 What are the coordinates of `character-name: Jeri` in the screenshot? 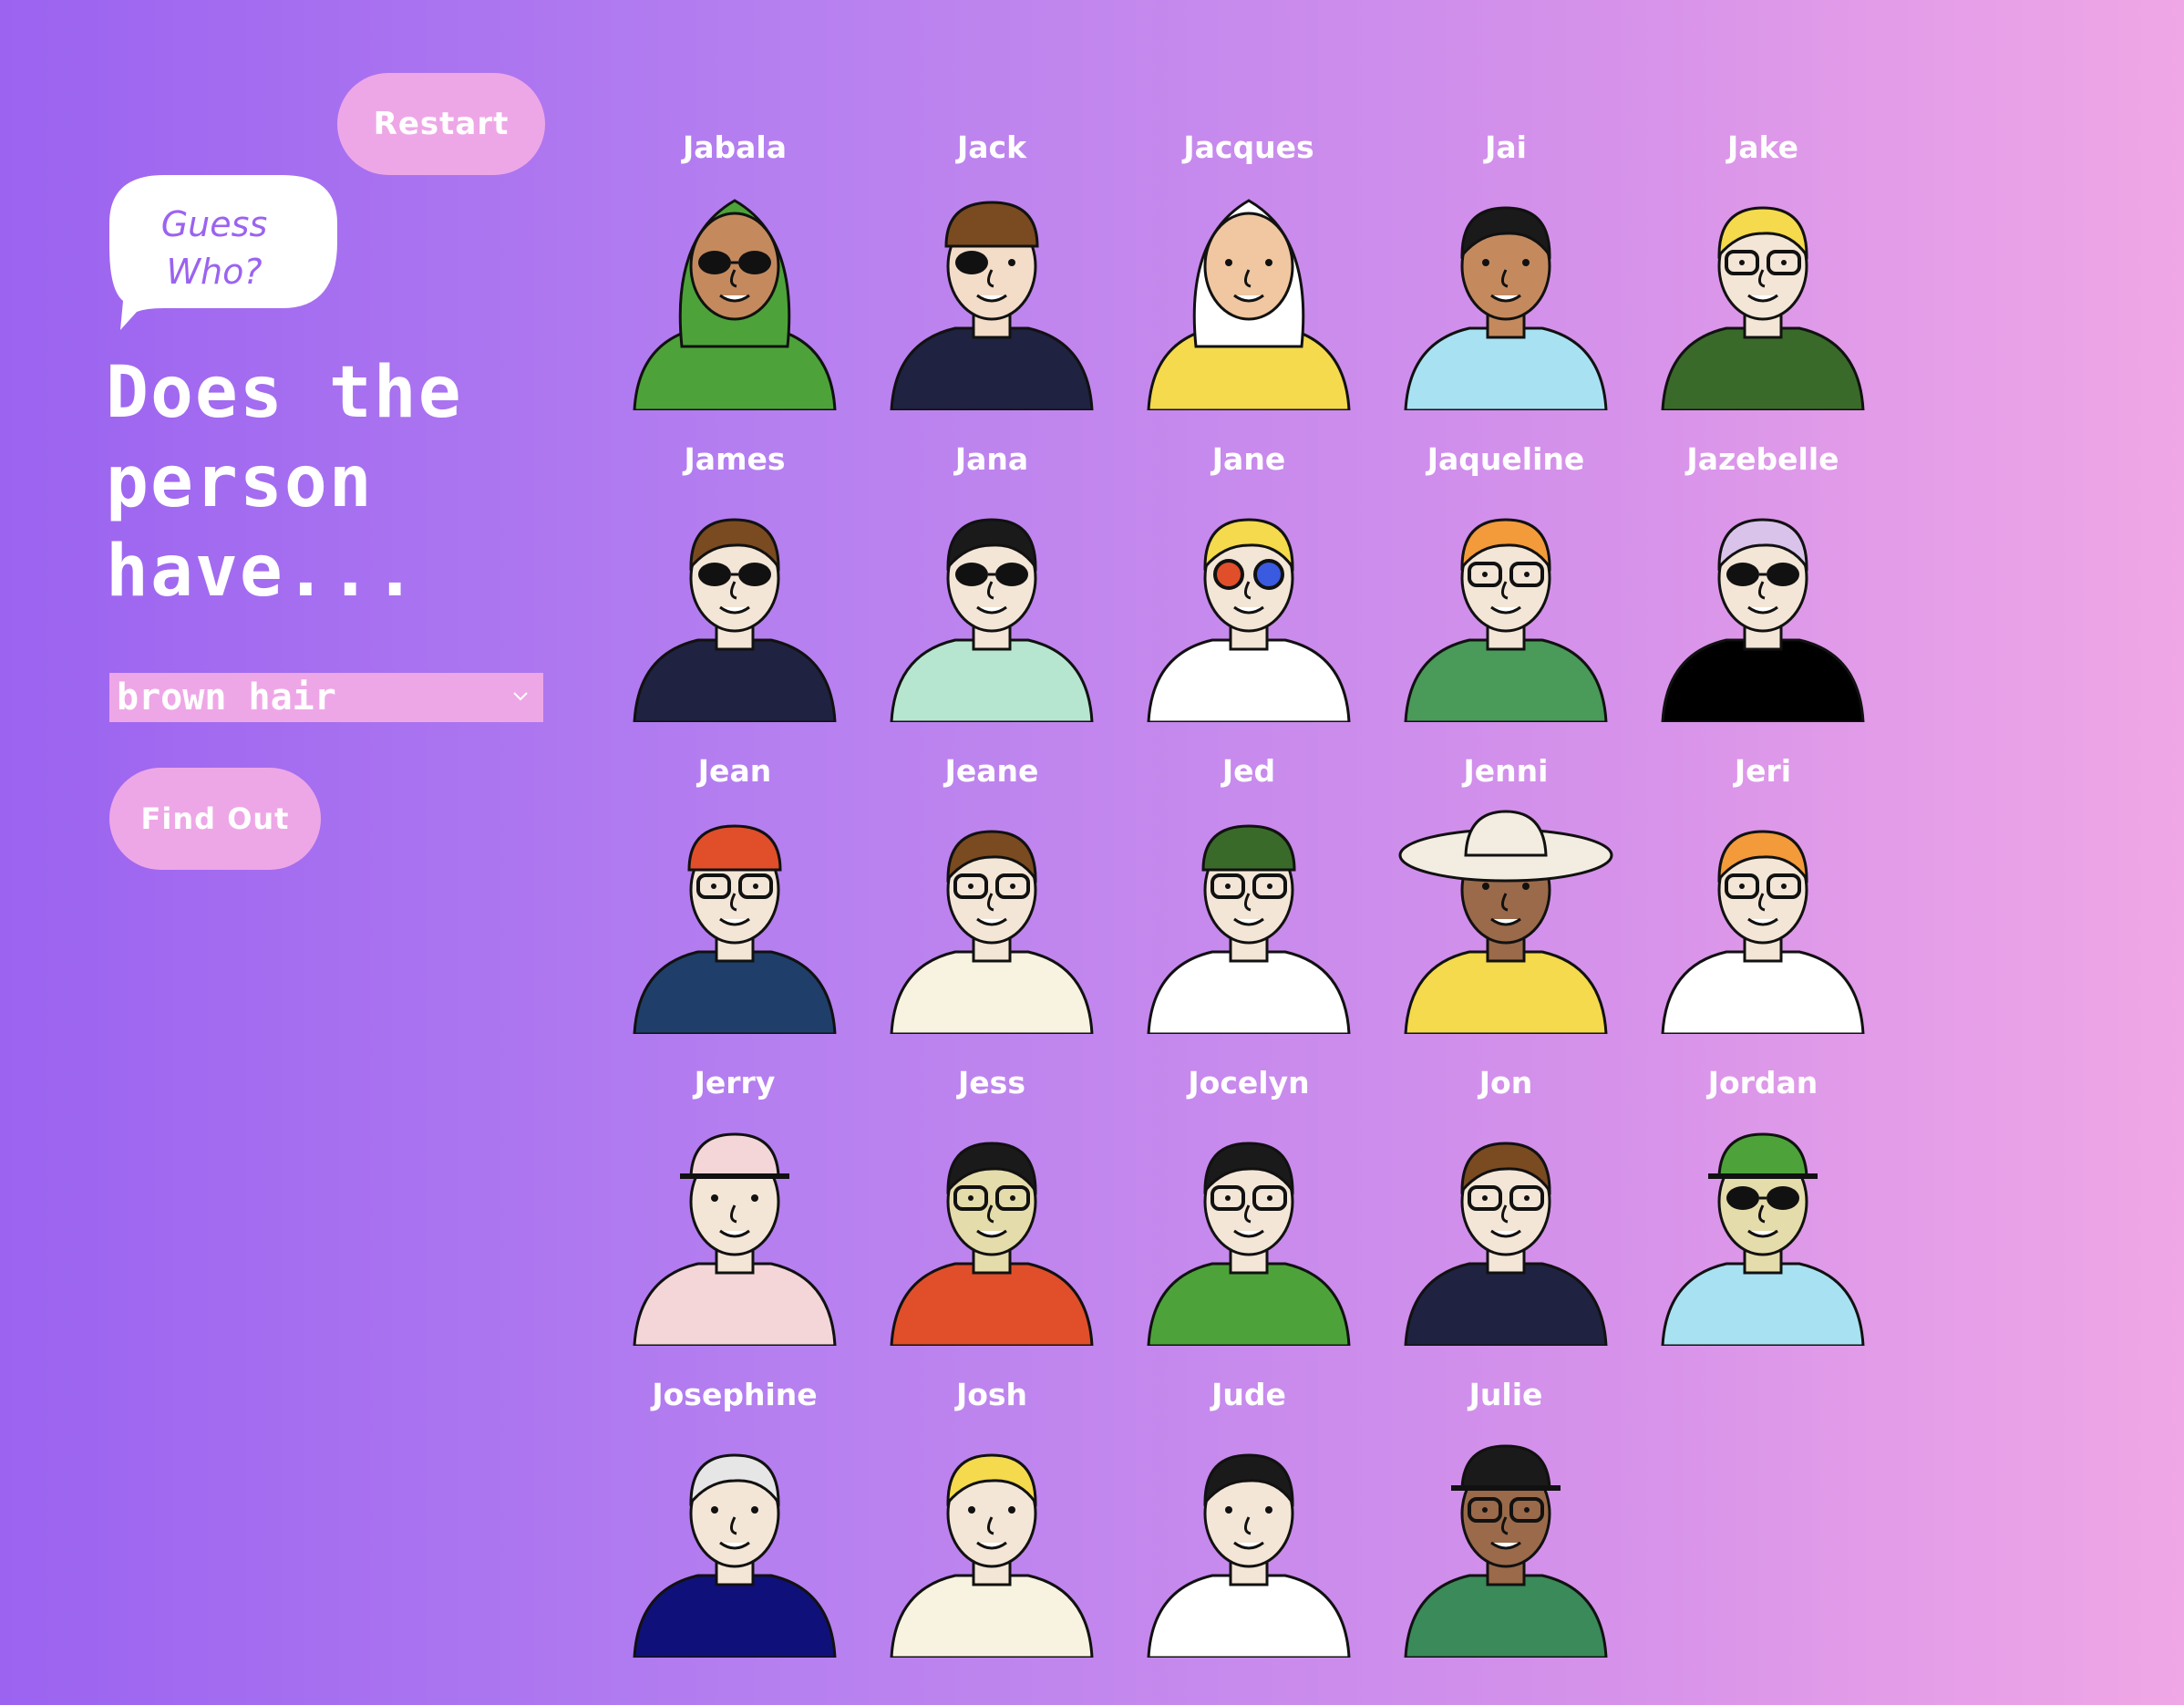 It's located at (1763, 771).